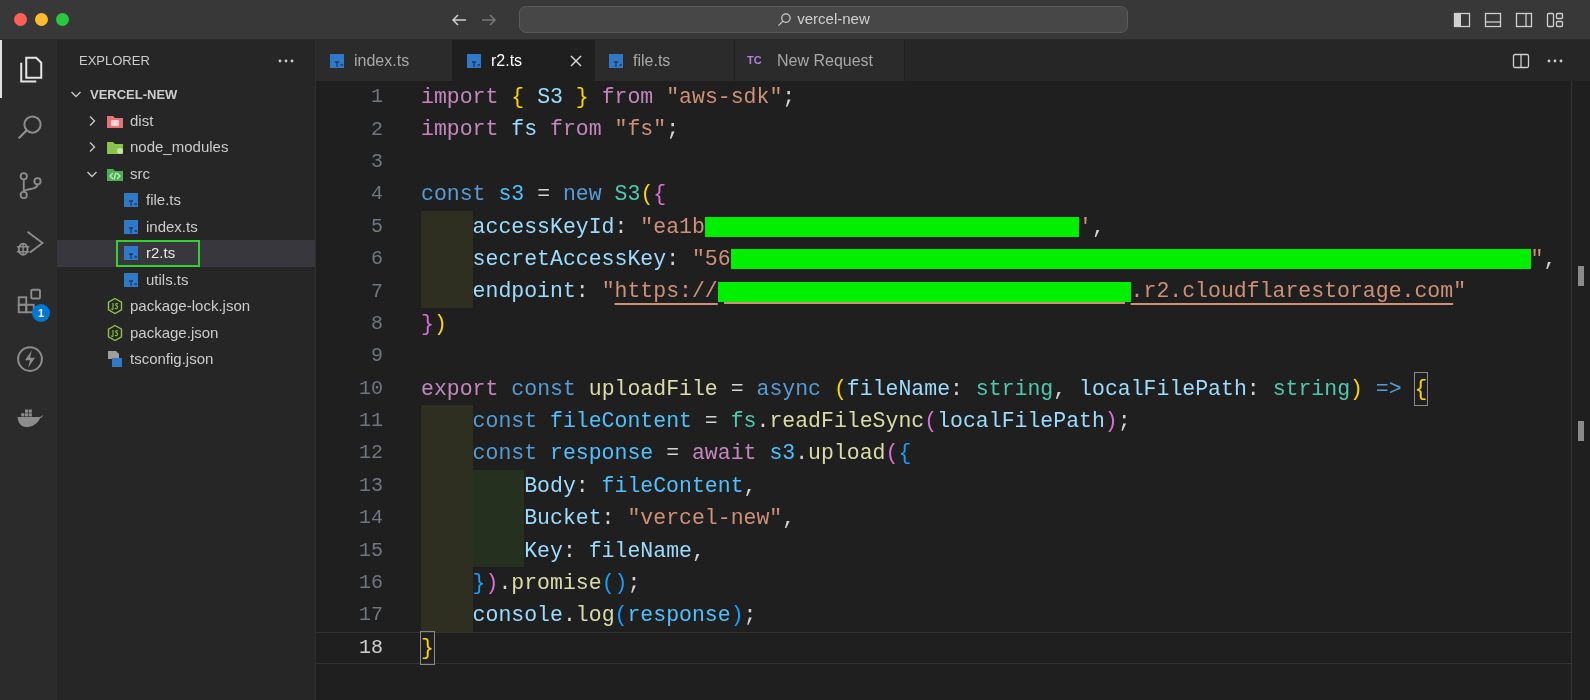 The width and height of the screenshot is (1590, 700). What do you see at coordinates (186, 200) in the screenshot?
I see `tree-item: file.ts` at bounding box center [186, 200].